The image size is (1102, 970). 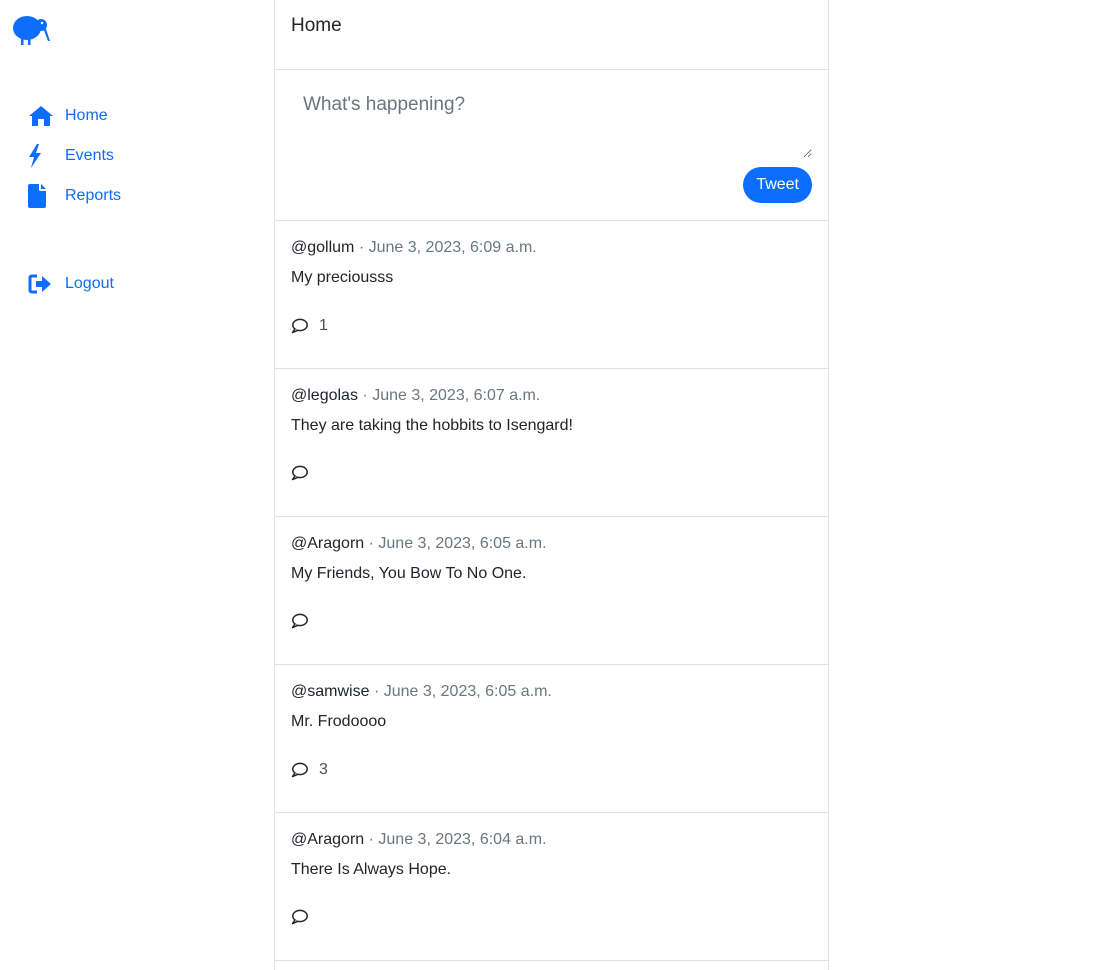 I want to click on tweet-username: @gollum, so click(x=322, y=247).